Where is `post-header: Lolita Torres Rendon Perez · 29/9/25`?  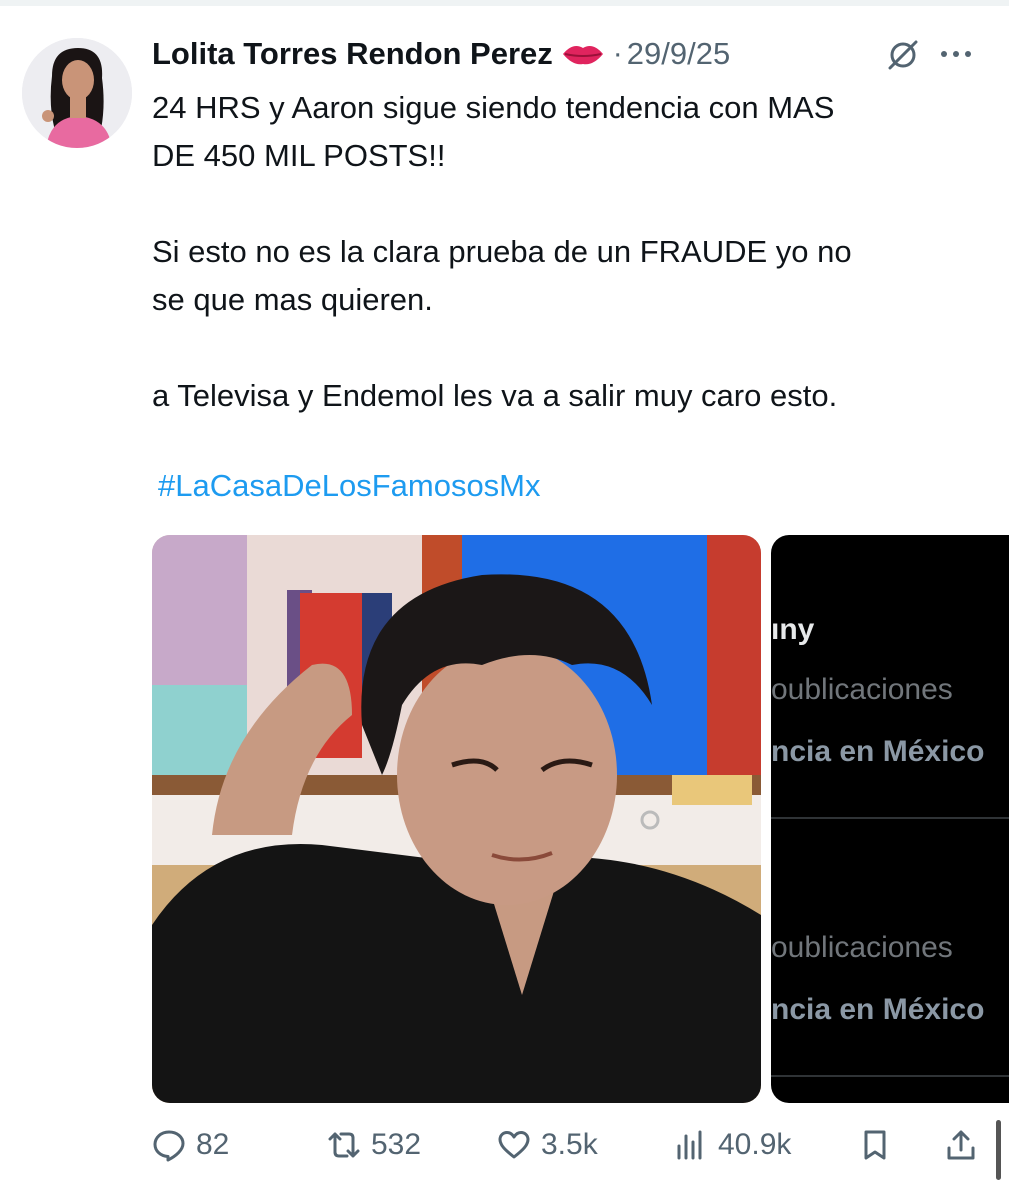 post-header: Lolita Torres Rendon Perez · 29/9/25 is located at coordinates (572, 54).